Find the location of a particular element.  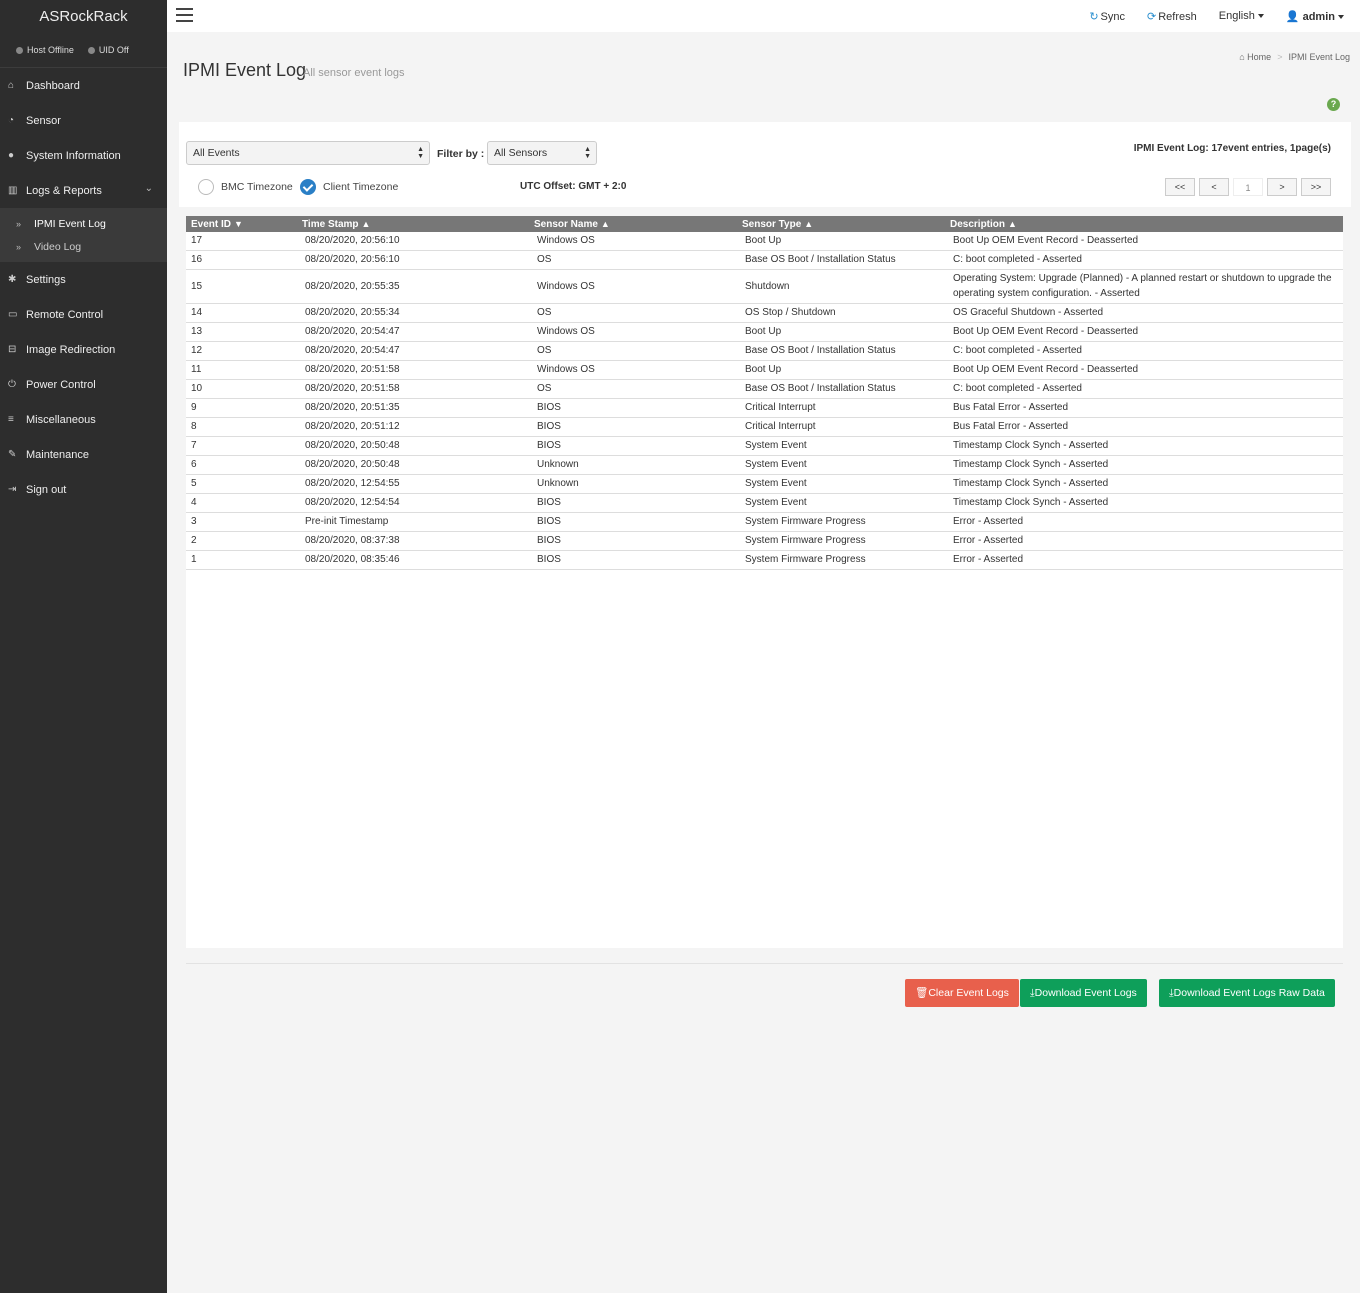

sort-asc-icon: ▲ is located at coordinates (366, 223).